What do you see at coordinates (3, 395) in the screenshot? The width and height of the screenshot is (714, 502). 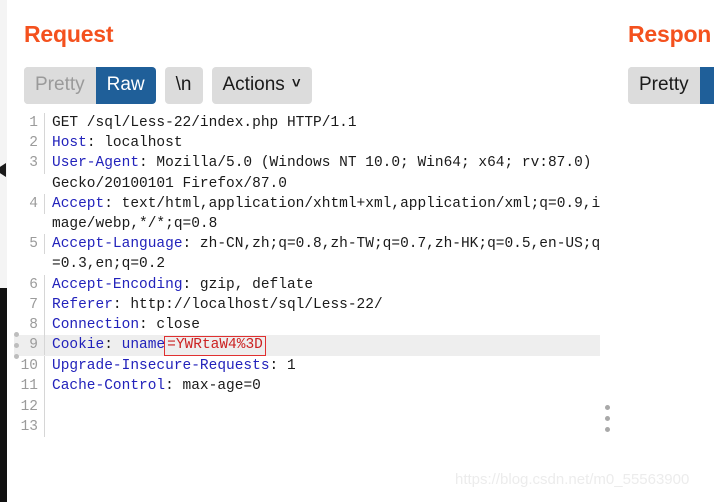 I see `left-scrollbar-thumb` at bounding box center [3, 395].